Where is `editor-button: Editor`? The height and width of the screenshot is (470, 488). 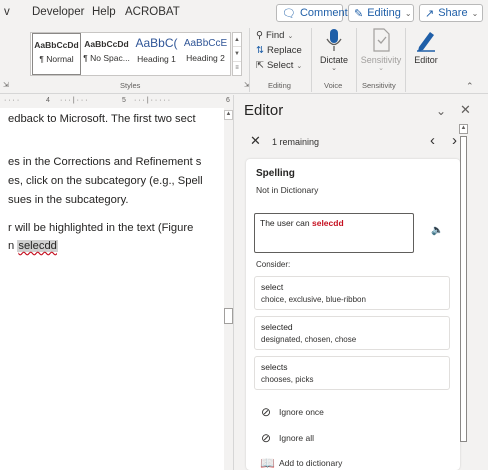 editor-button: Editor is located at coordinates (426, 46).